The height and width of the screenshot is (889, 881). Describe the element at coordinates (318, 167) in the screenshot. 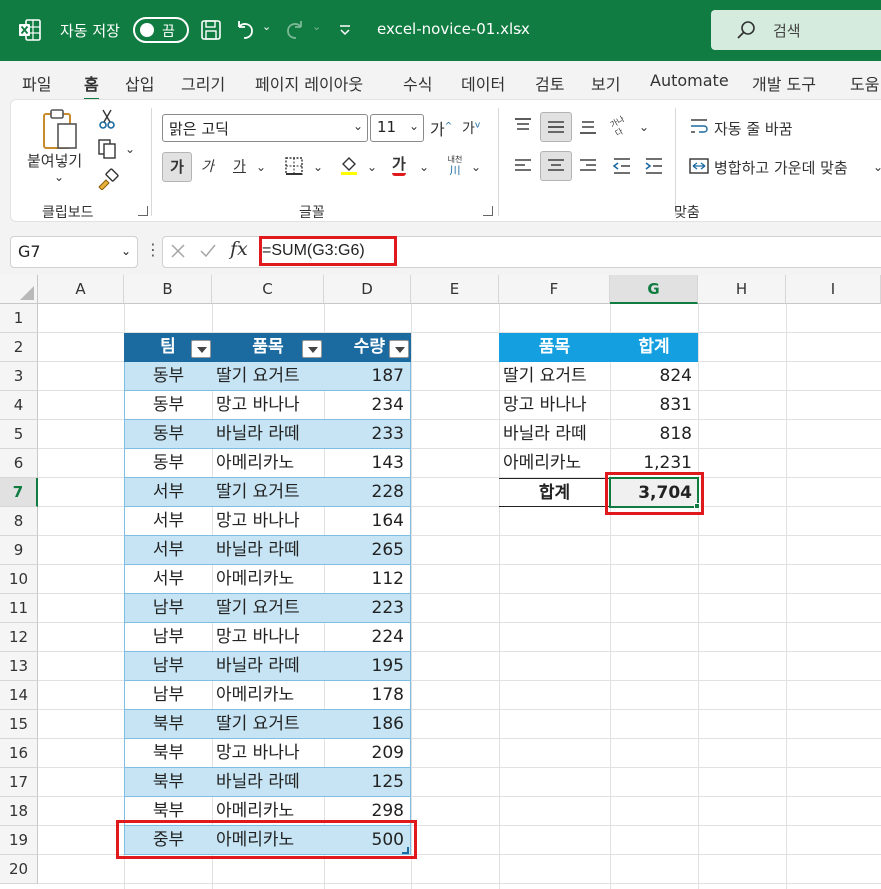

I see `borders-dropdown-icon: ⌄` at that location.